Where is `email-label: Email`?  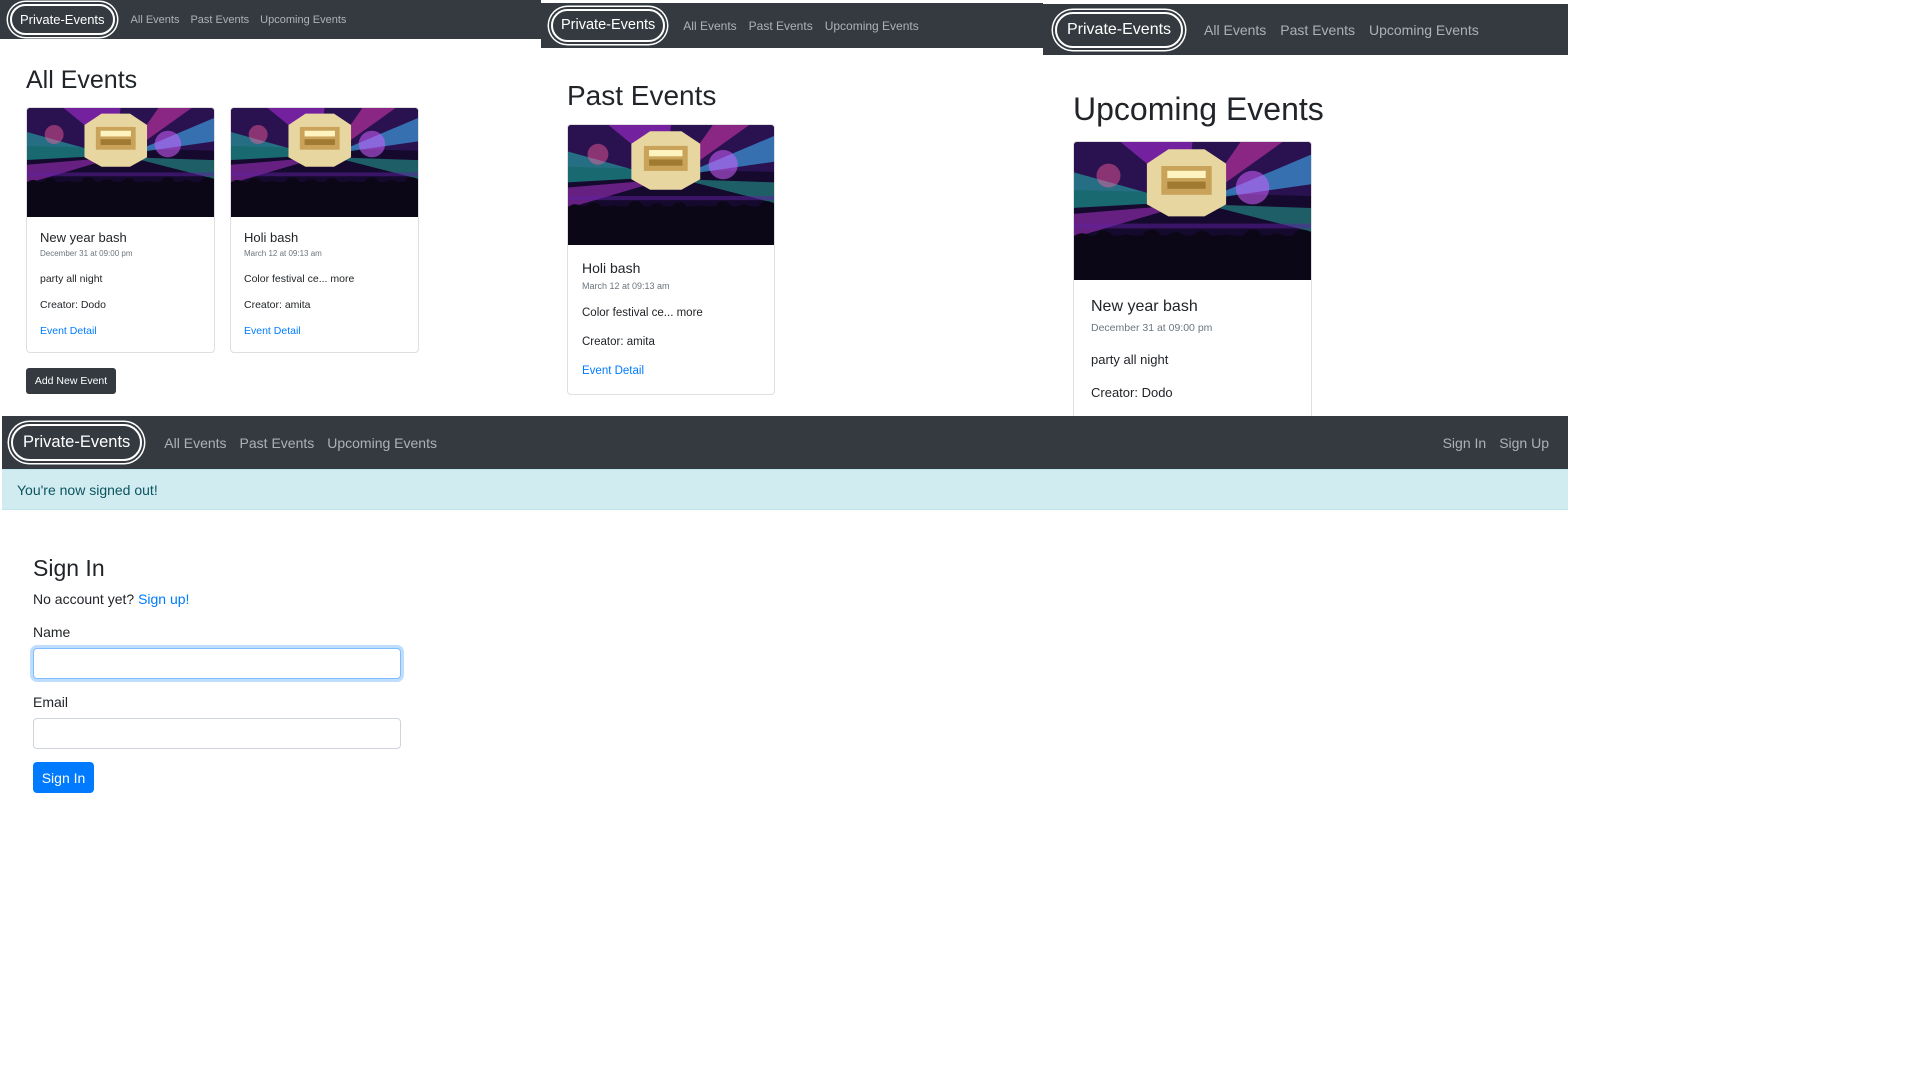
email-label: Email is located at coordinates (51, 702).